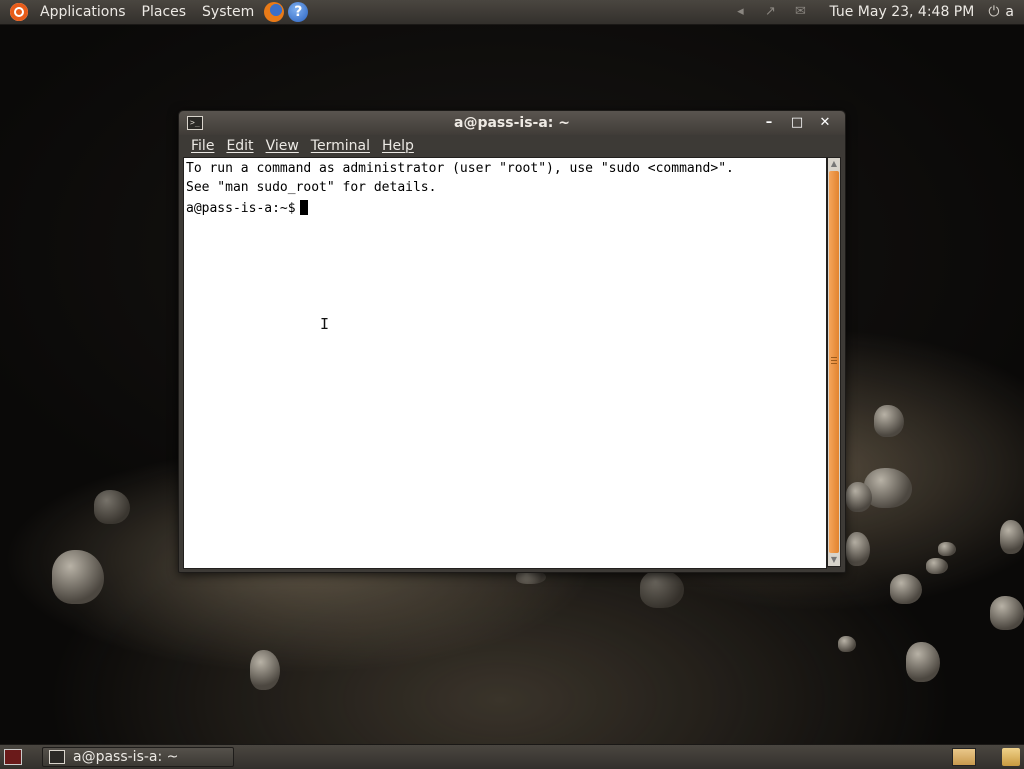  Describe the element at coordinates (964, 757) in the screenshot. I see `workspace-switcher` at that location.